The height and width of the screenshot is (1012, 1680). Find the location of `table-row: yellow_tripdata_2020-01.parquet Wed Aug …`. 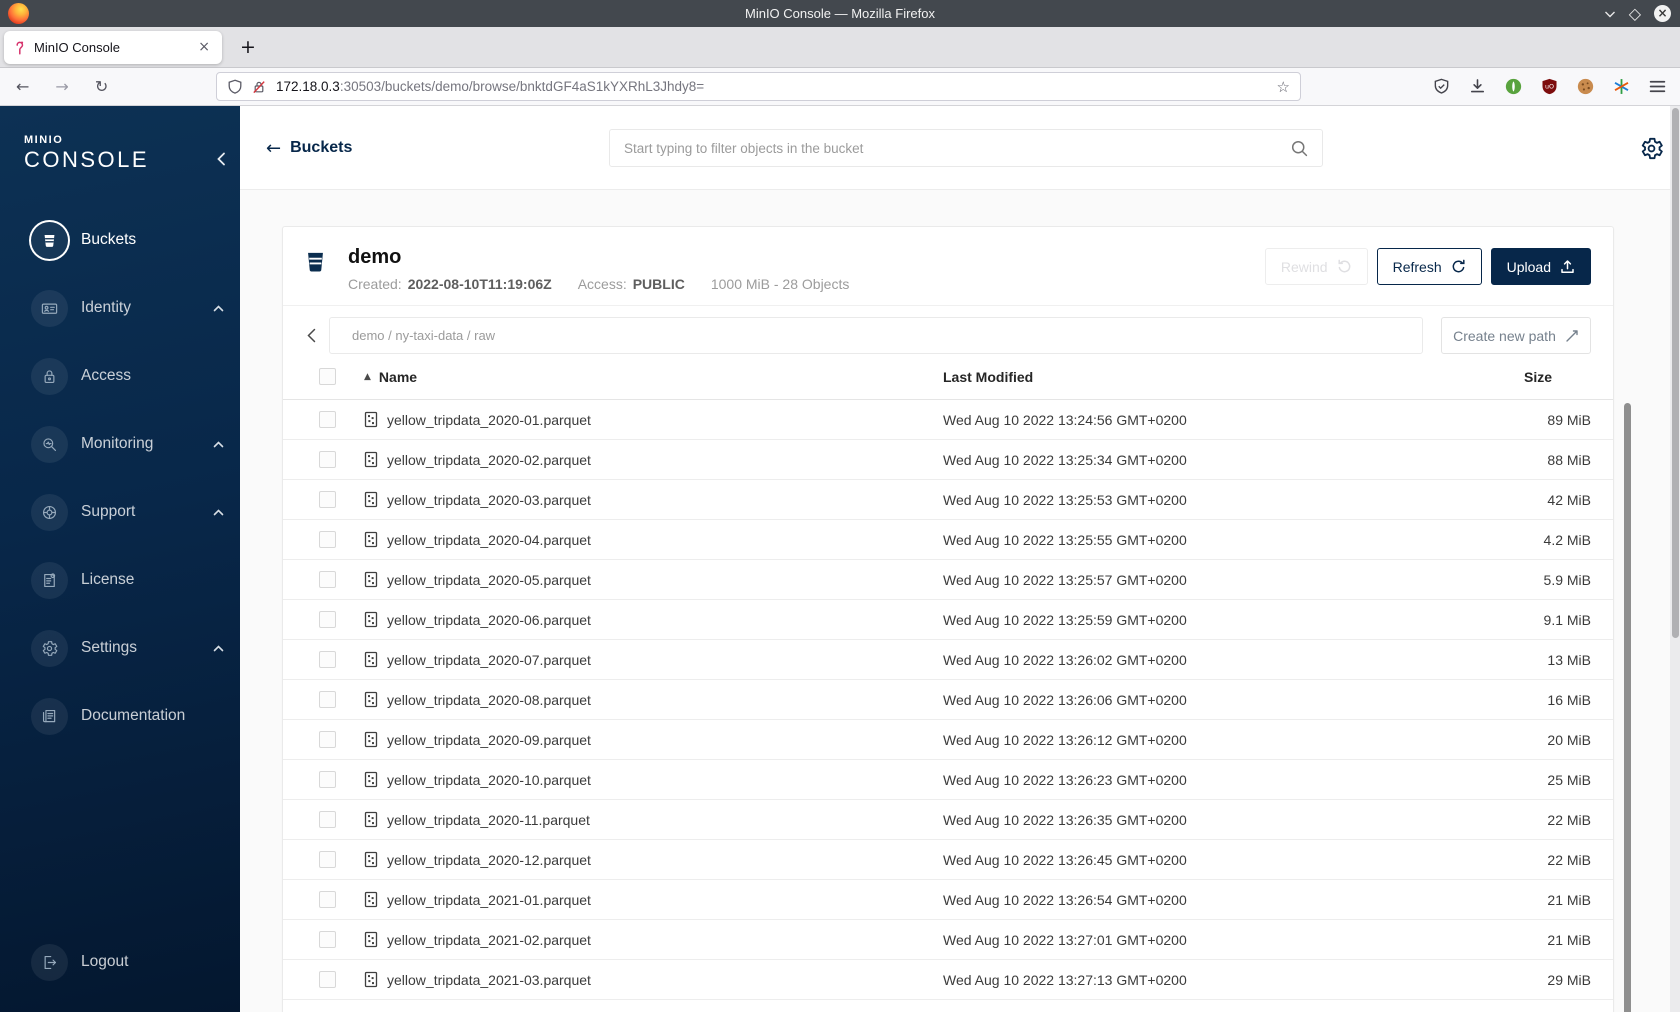

table-row: yellow_tripdata_2020-01.parquet Wed Aug … is located at coordinates (948, 420).